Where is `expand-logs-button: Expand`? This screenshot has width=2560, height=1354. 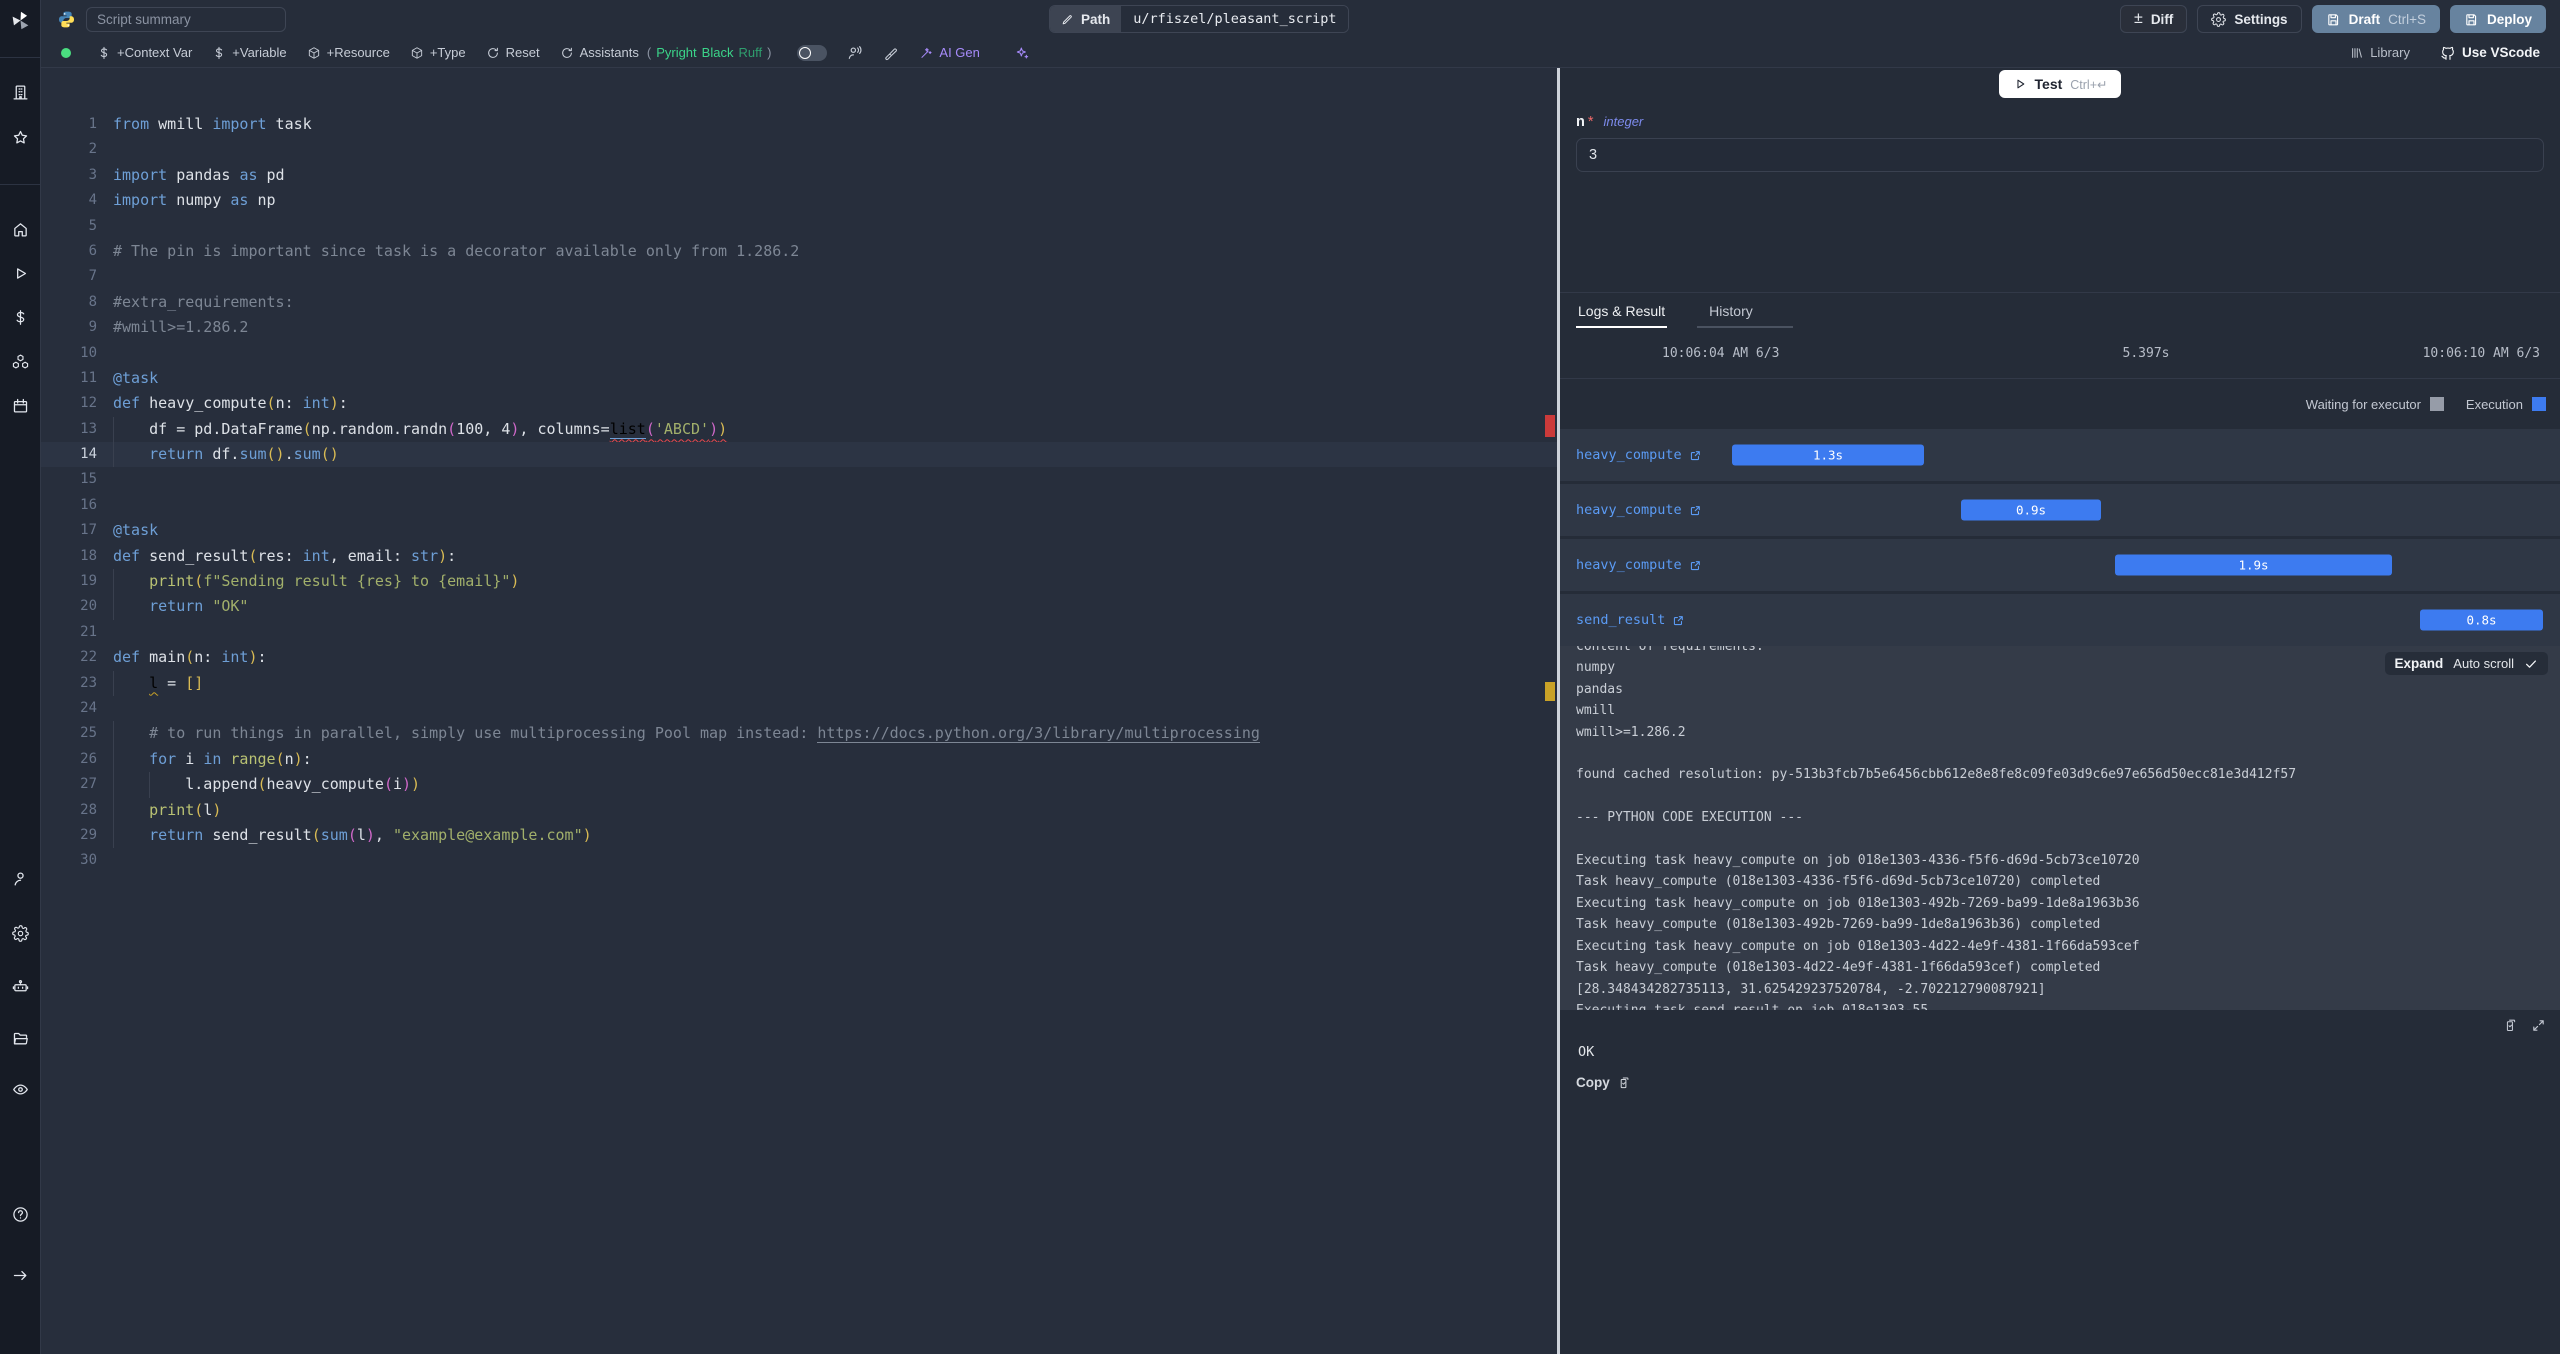 expand-logs-button: Expand is located at coordinates (2419, 663).